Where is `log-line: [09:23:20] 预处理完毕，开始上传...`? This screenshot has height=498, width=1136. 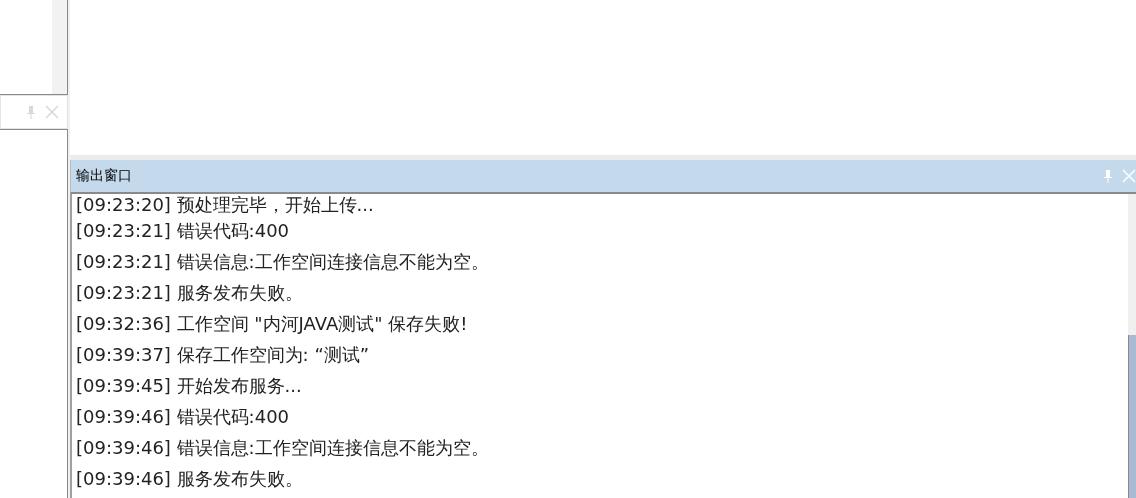
log-line: [09:23:20] 预处理完毕，开始上传... is located at coordinates (225, 204).